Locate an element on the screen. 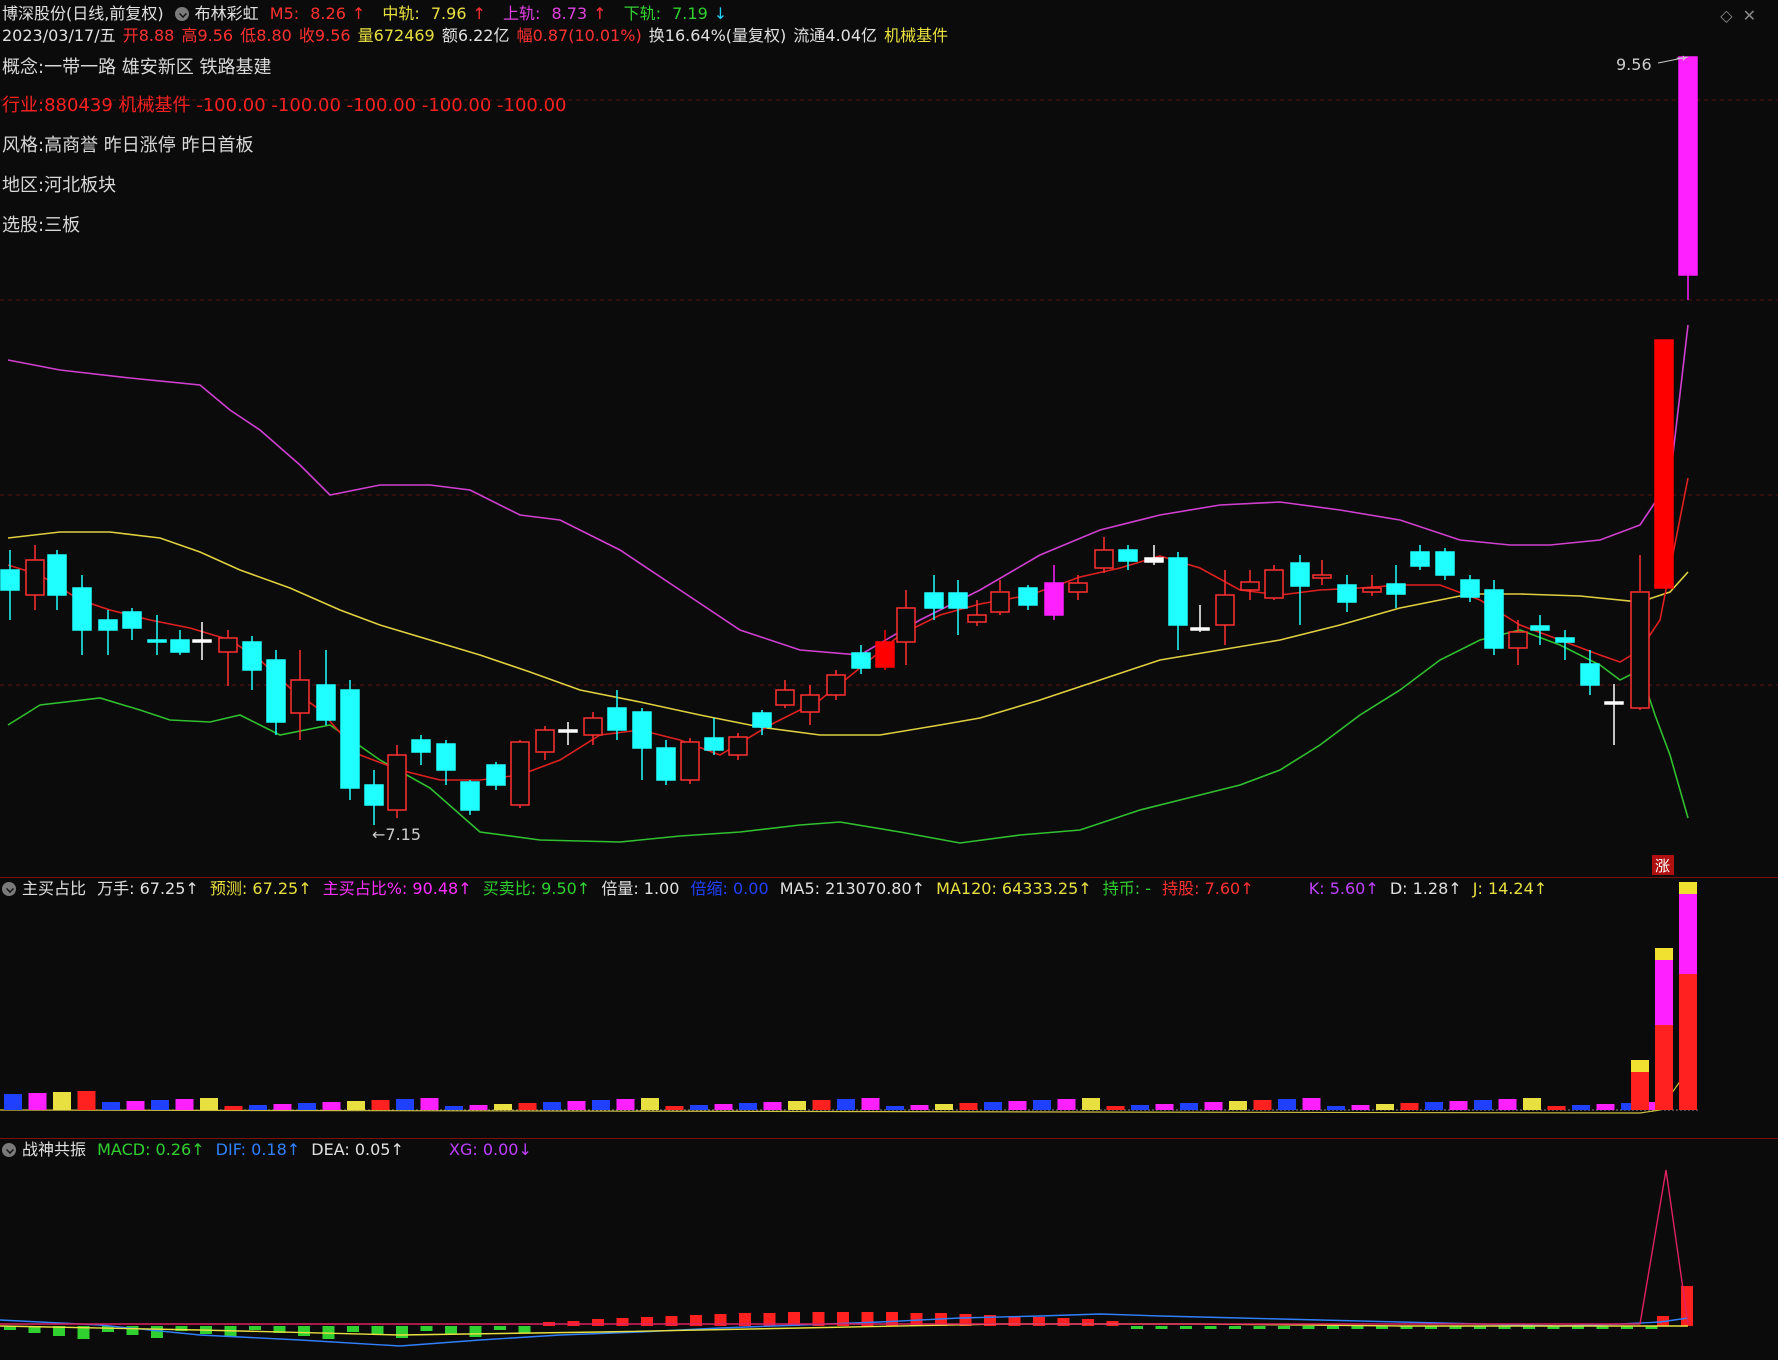 The width and height of the screenshot is (1778, 1360). low-price-label: ←7.15 is located at coordinates (396, 834).